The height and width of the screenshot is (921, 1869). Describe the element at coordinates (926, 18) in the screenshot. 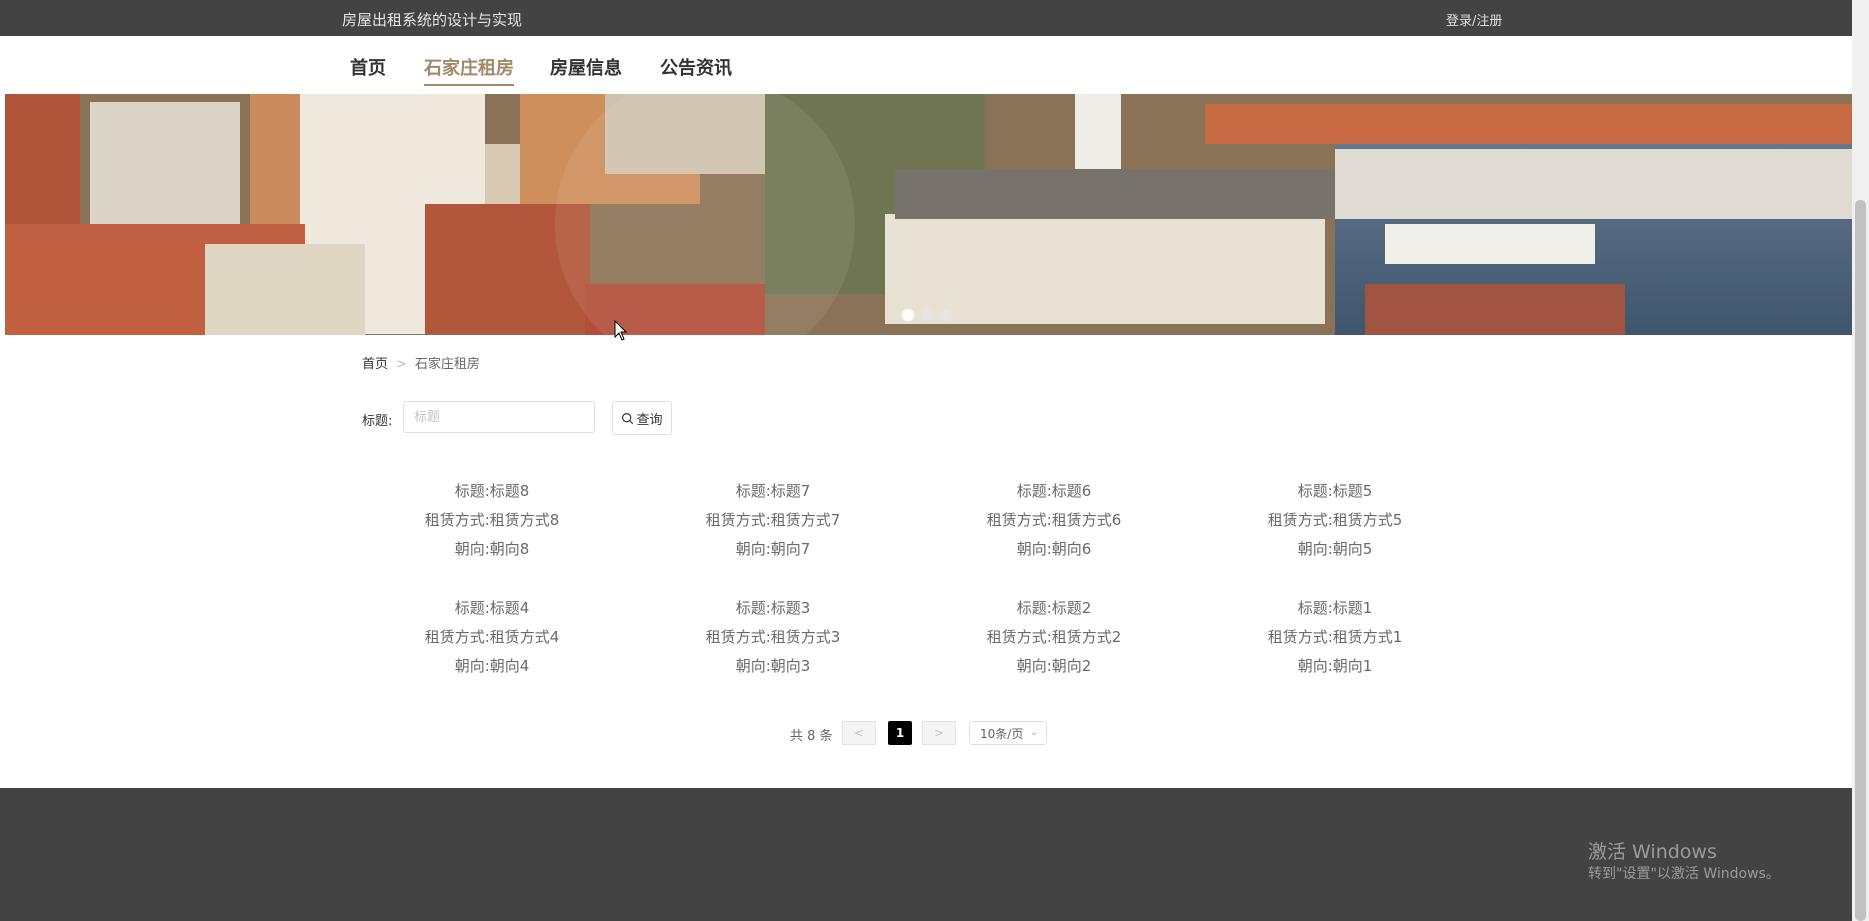

I see `top-bar: 房屋出租系统的设计与实现 登录/注册` at that location.